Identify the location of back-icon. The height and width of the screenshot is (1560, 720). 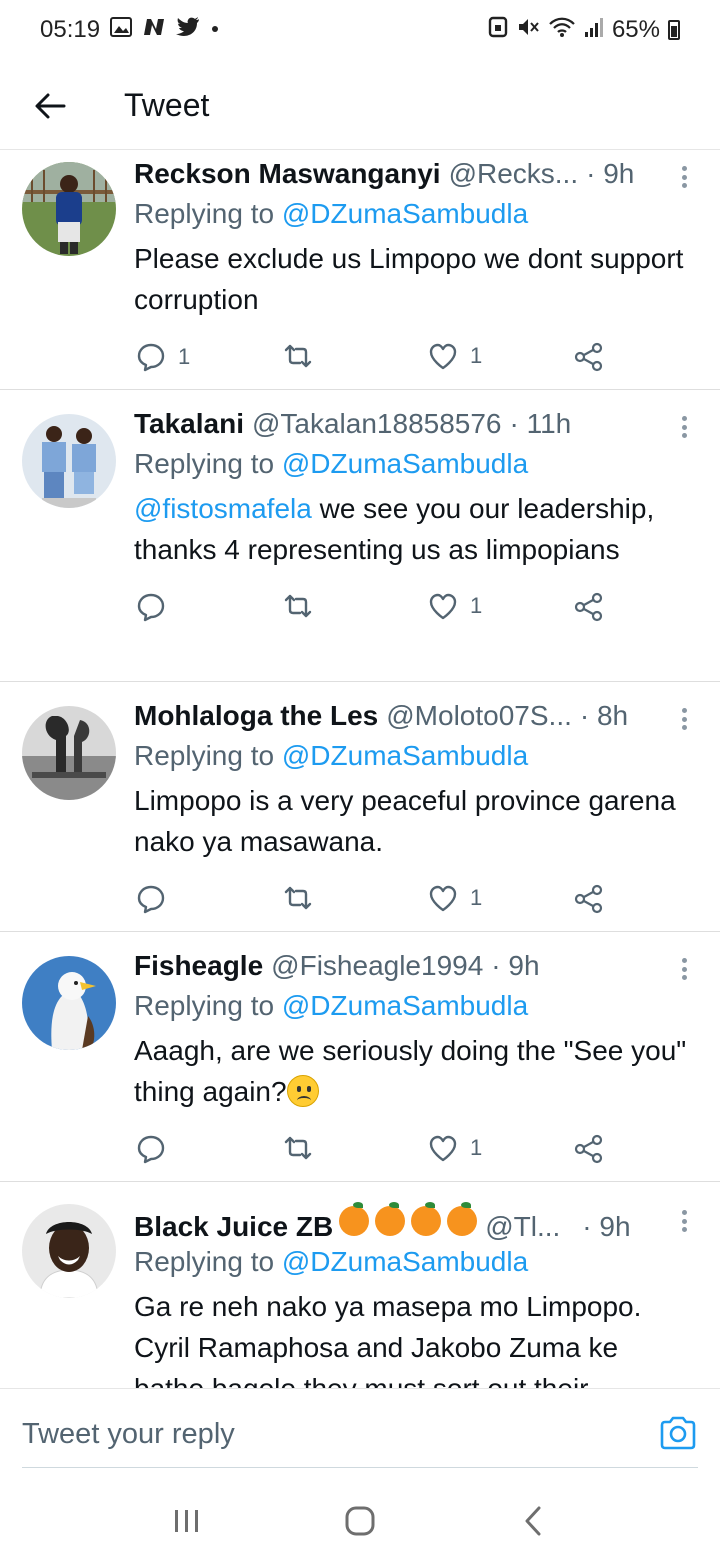
(533, 1521).